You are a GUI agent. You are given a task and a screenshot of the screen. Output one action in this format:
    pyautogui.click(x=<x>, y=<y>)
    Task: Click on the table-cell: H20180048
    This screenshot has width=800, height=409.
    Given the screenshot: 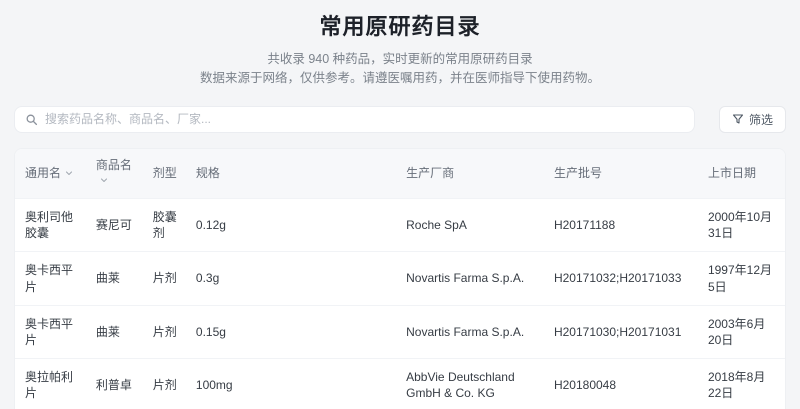 What is the action you would take?
    pyautogui.click(x=620, y=383)
    